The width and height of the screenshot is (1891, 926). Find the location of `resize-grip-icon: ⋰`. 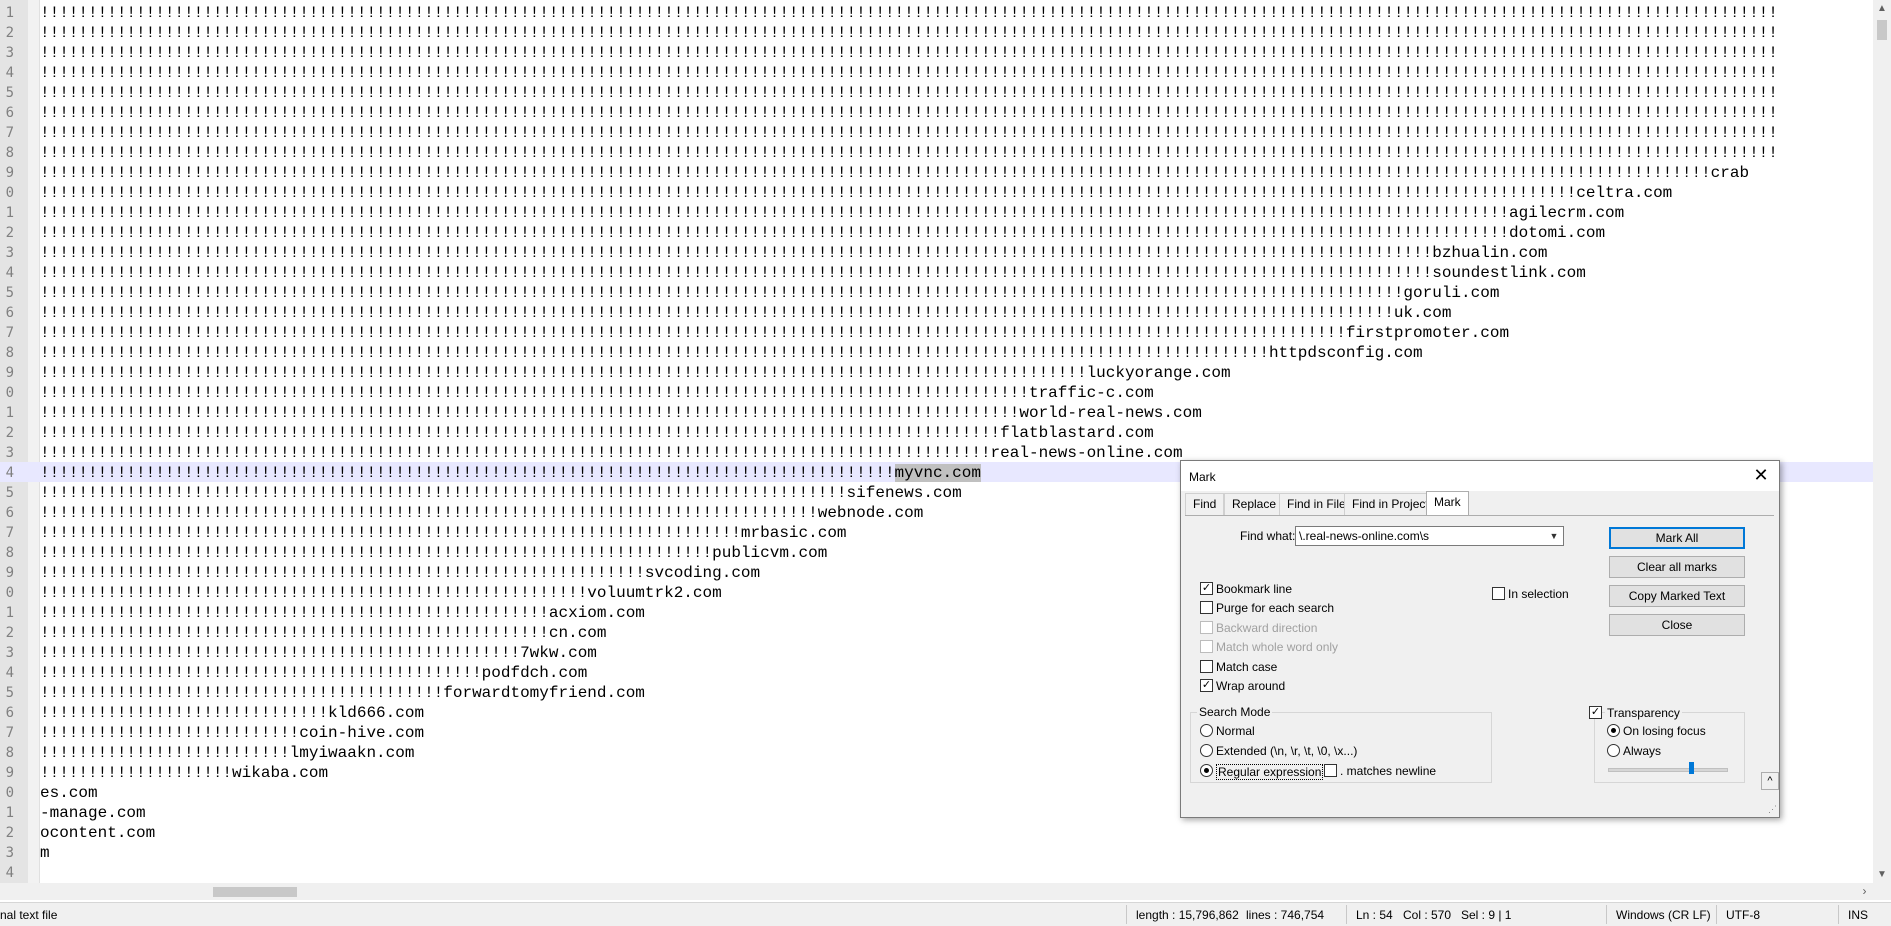

resize-grip-icon: ⋰ is located at coordinates (1772, 809).